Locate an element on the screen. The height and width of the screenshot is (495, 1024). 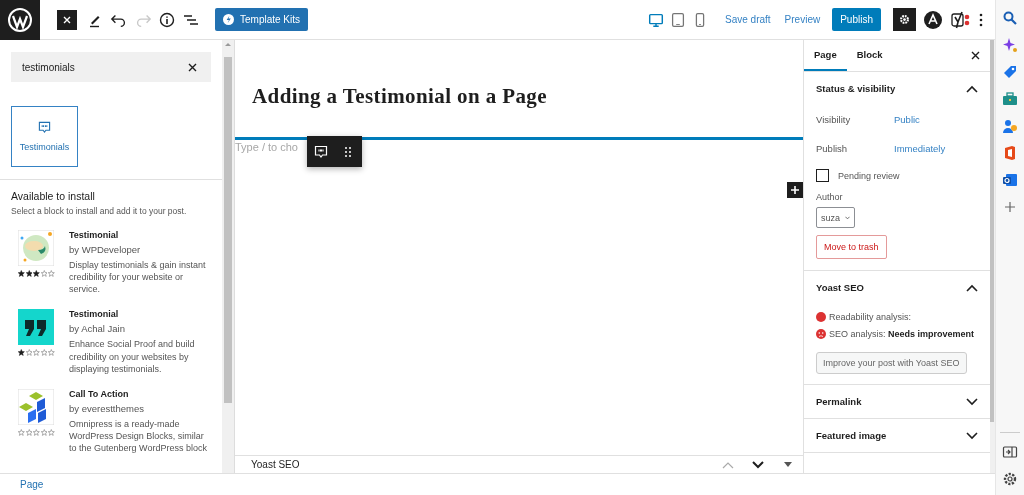
section-description: Select a block to install and add it to your post. is located at coordinates (99, 211).